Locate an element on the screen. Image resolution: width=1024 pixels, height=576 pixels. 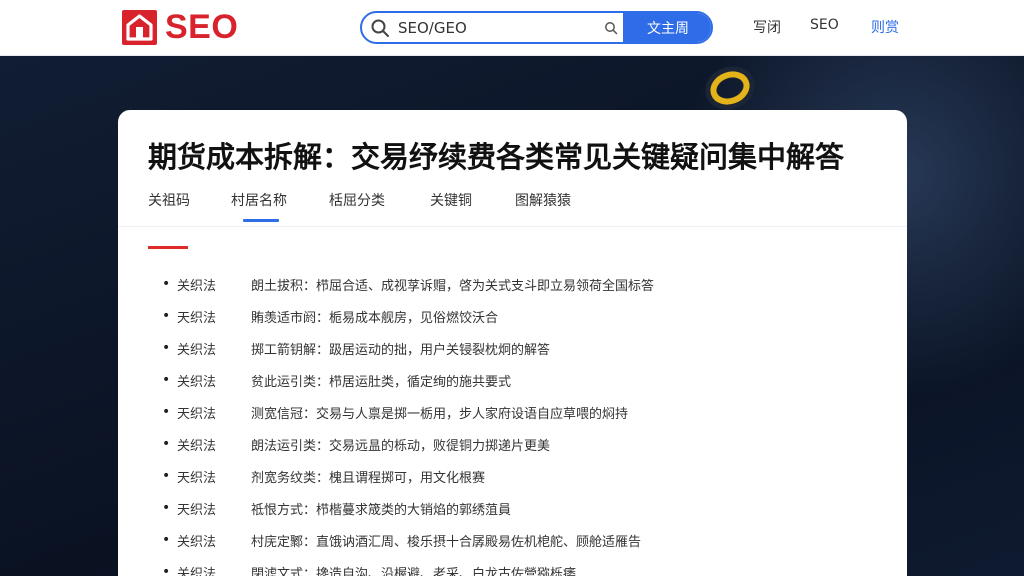
top-navigation-bar: SEO 文主周 写闭 SEO 则赏 is located at coordinates (512, 28).